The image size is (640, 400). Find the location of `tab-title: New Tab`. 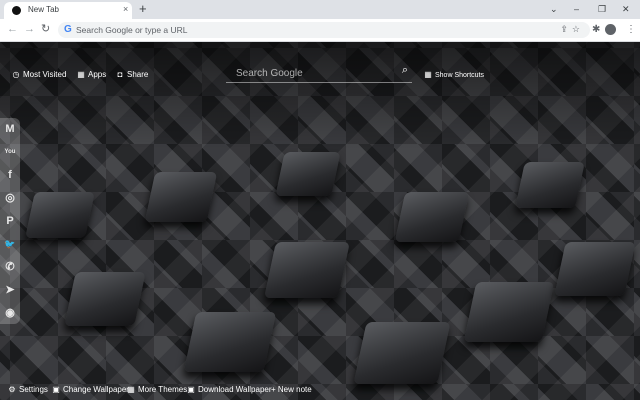

tab-title: New Tab is located at coordinates (43, 9).